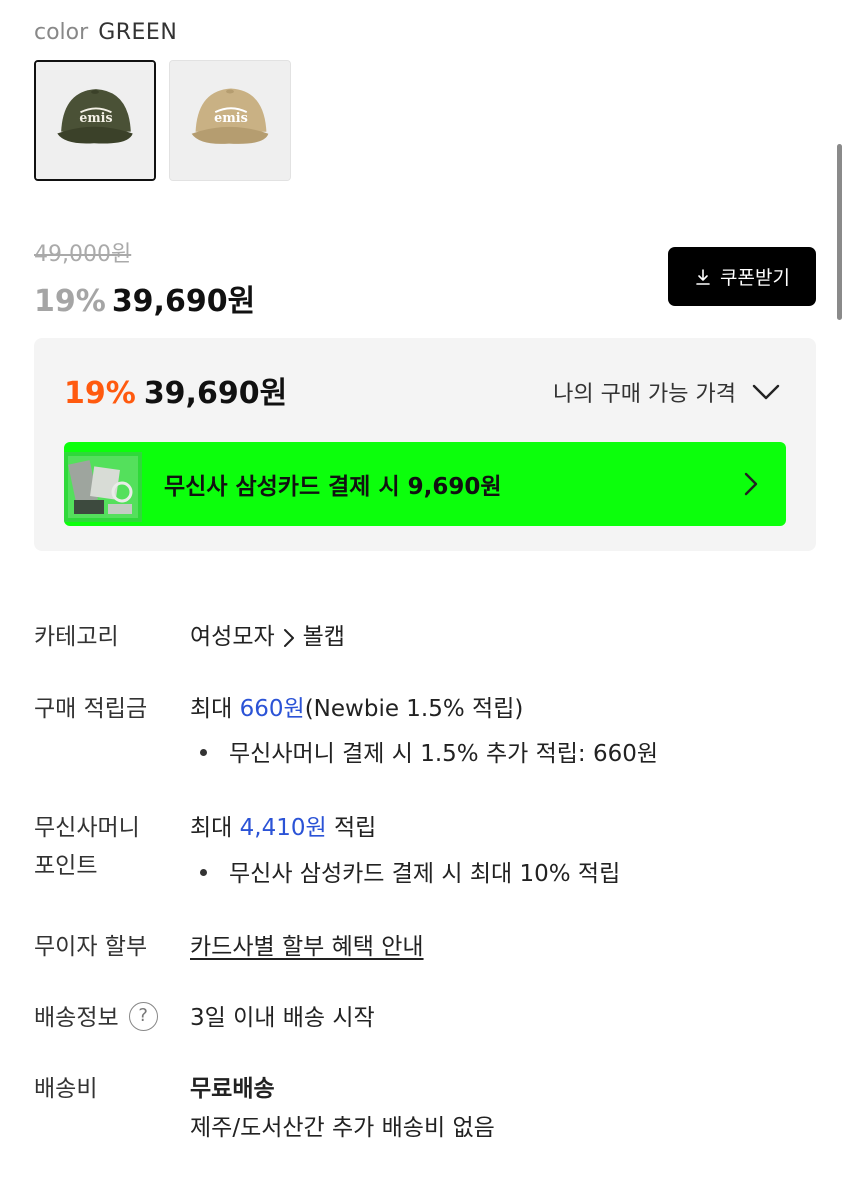  I want to click on shipping-fee-note: 제주/도서산간 추가 배송비 없음, so click(342, 1128).